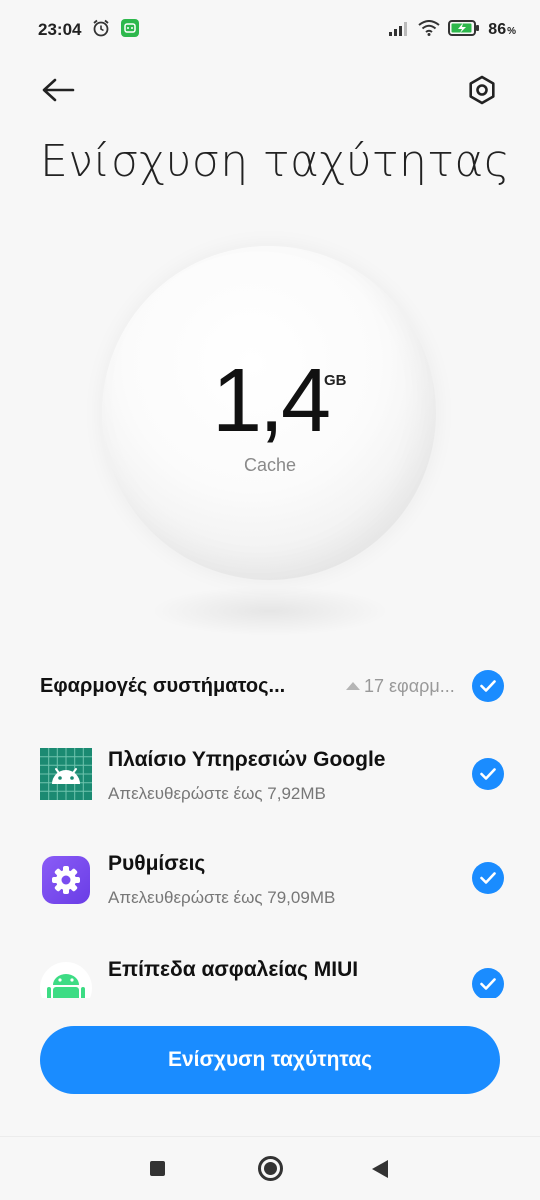 Image resolution: width=540 pixels, height=1200 pixels. Describe the element at coordinates (157, 863) in the screenshot. I see `app-name: Ρυθμίσεις` at that location.